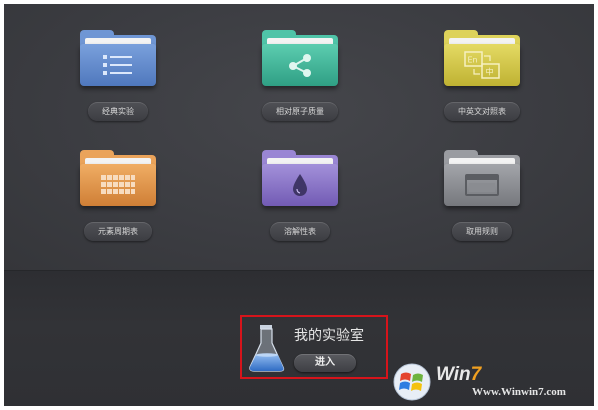 Image resolution: width=598 pixels, height=410 pixels. What do you see at coordinates (489, 380) in the screenshot?
I see `watermark: Win7 Www.Winwin7.com` at bounding box center [489, 380].